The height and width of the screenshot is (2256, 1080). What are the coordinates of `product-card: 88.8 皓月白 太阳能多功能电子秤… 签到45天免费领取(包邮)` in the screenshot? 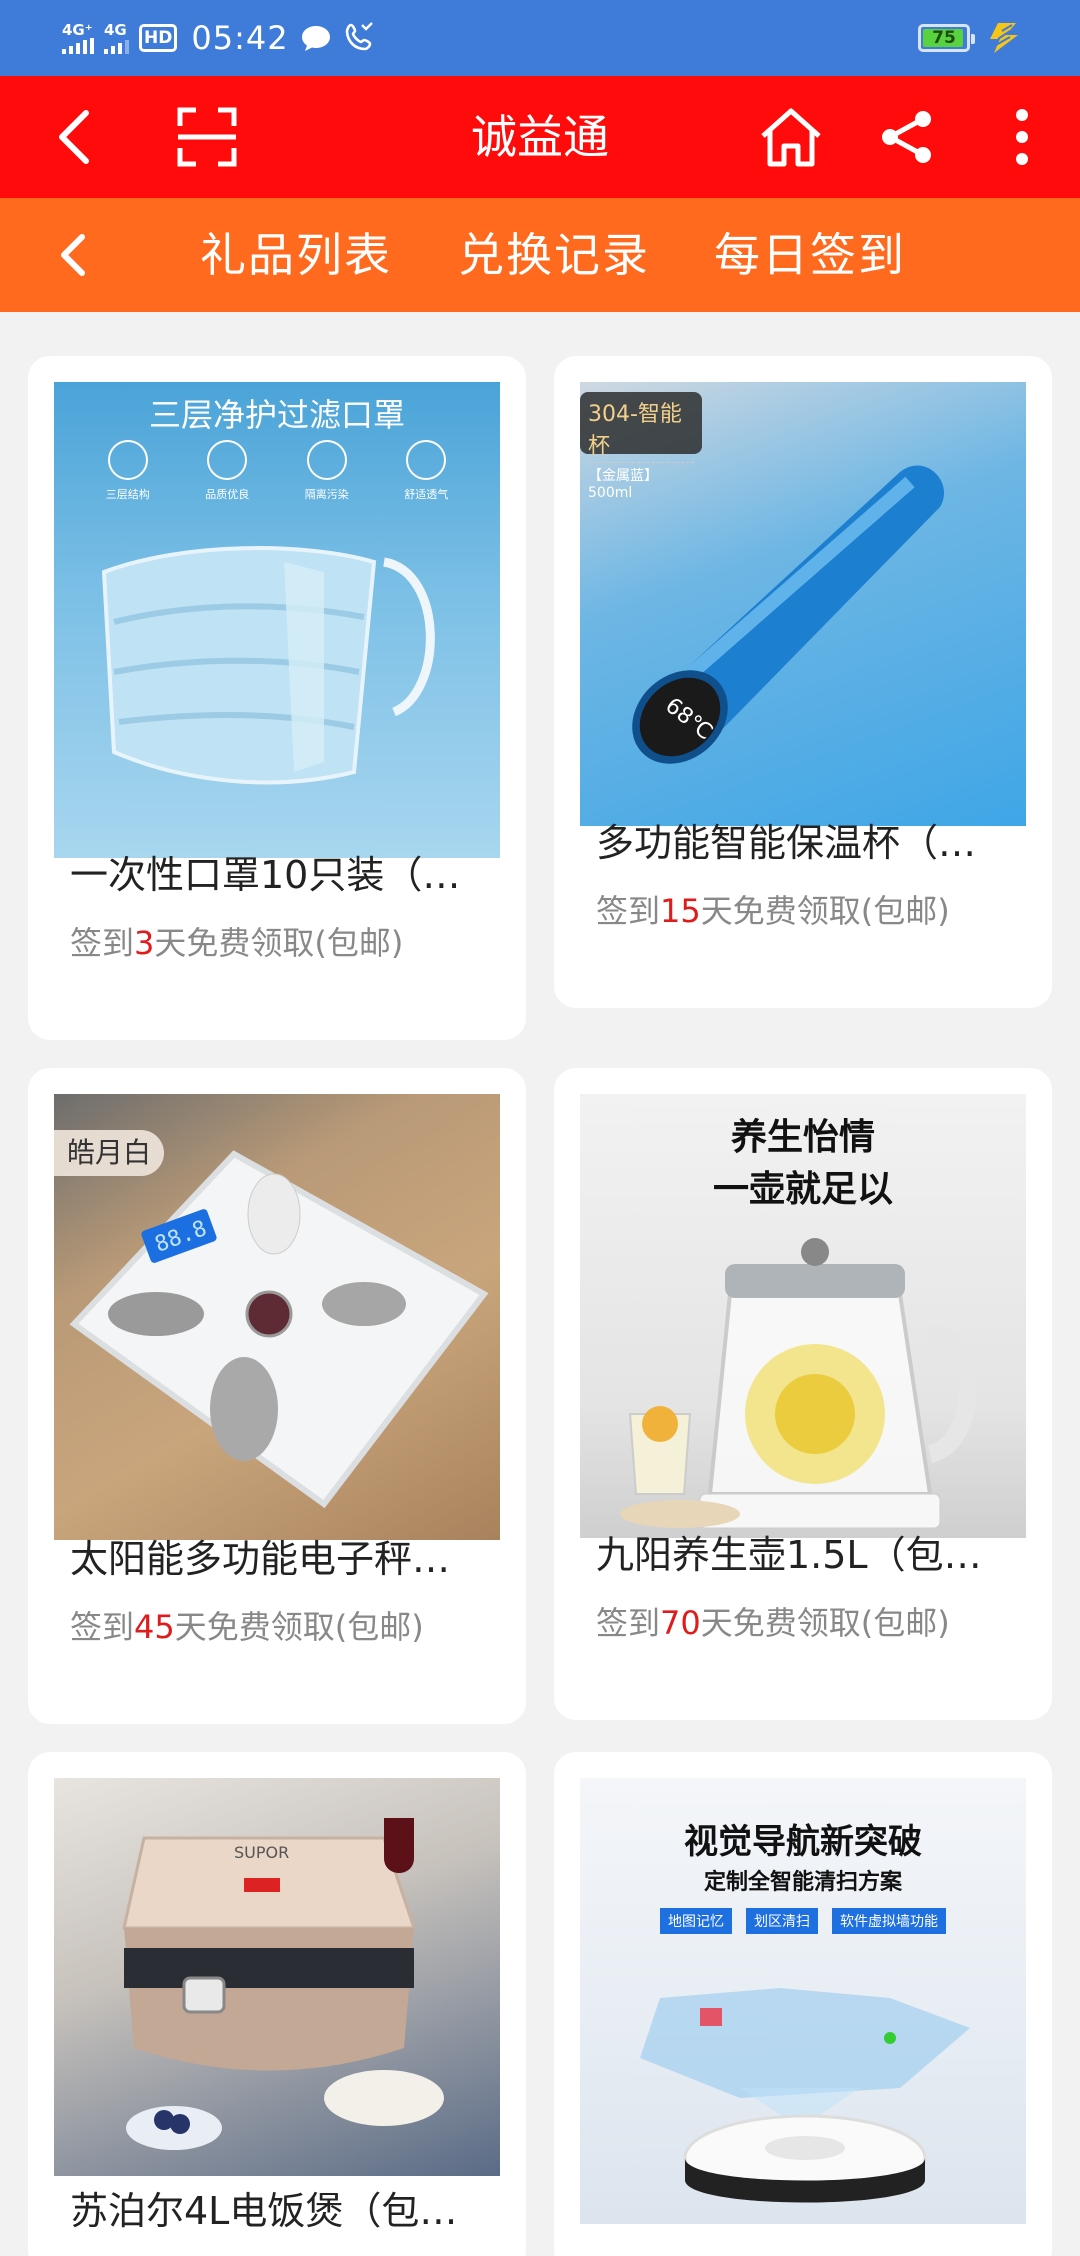 It's located at (277, 1396).